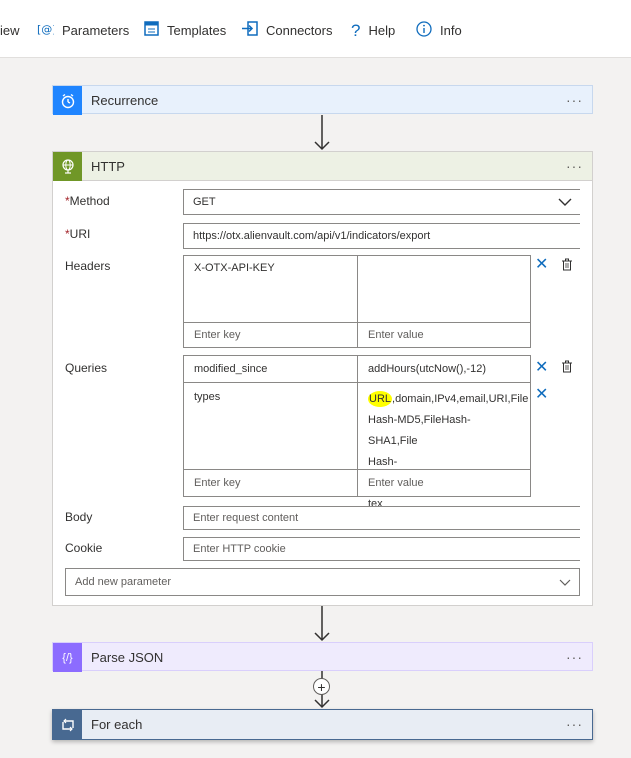 The image size is (631, 758). What do you see at coordinates (356, 30) in the screenshot?
I see `help-icon: ?` at bounding box center [356, 30].